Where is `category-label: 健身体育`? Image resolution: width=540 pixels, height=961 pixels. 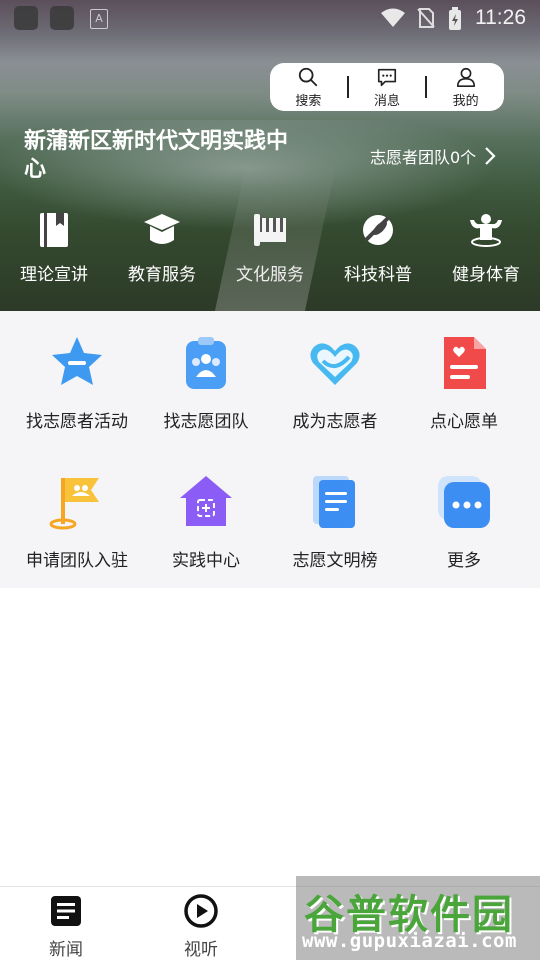
category-label: 健身体育 is located at coordinates (486, 275).